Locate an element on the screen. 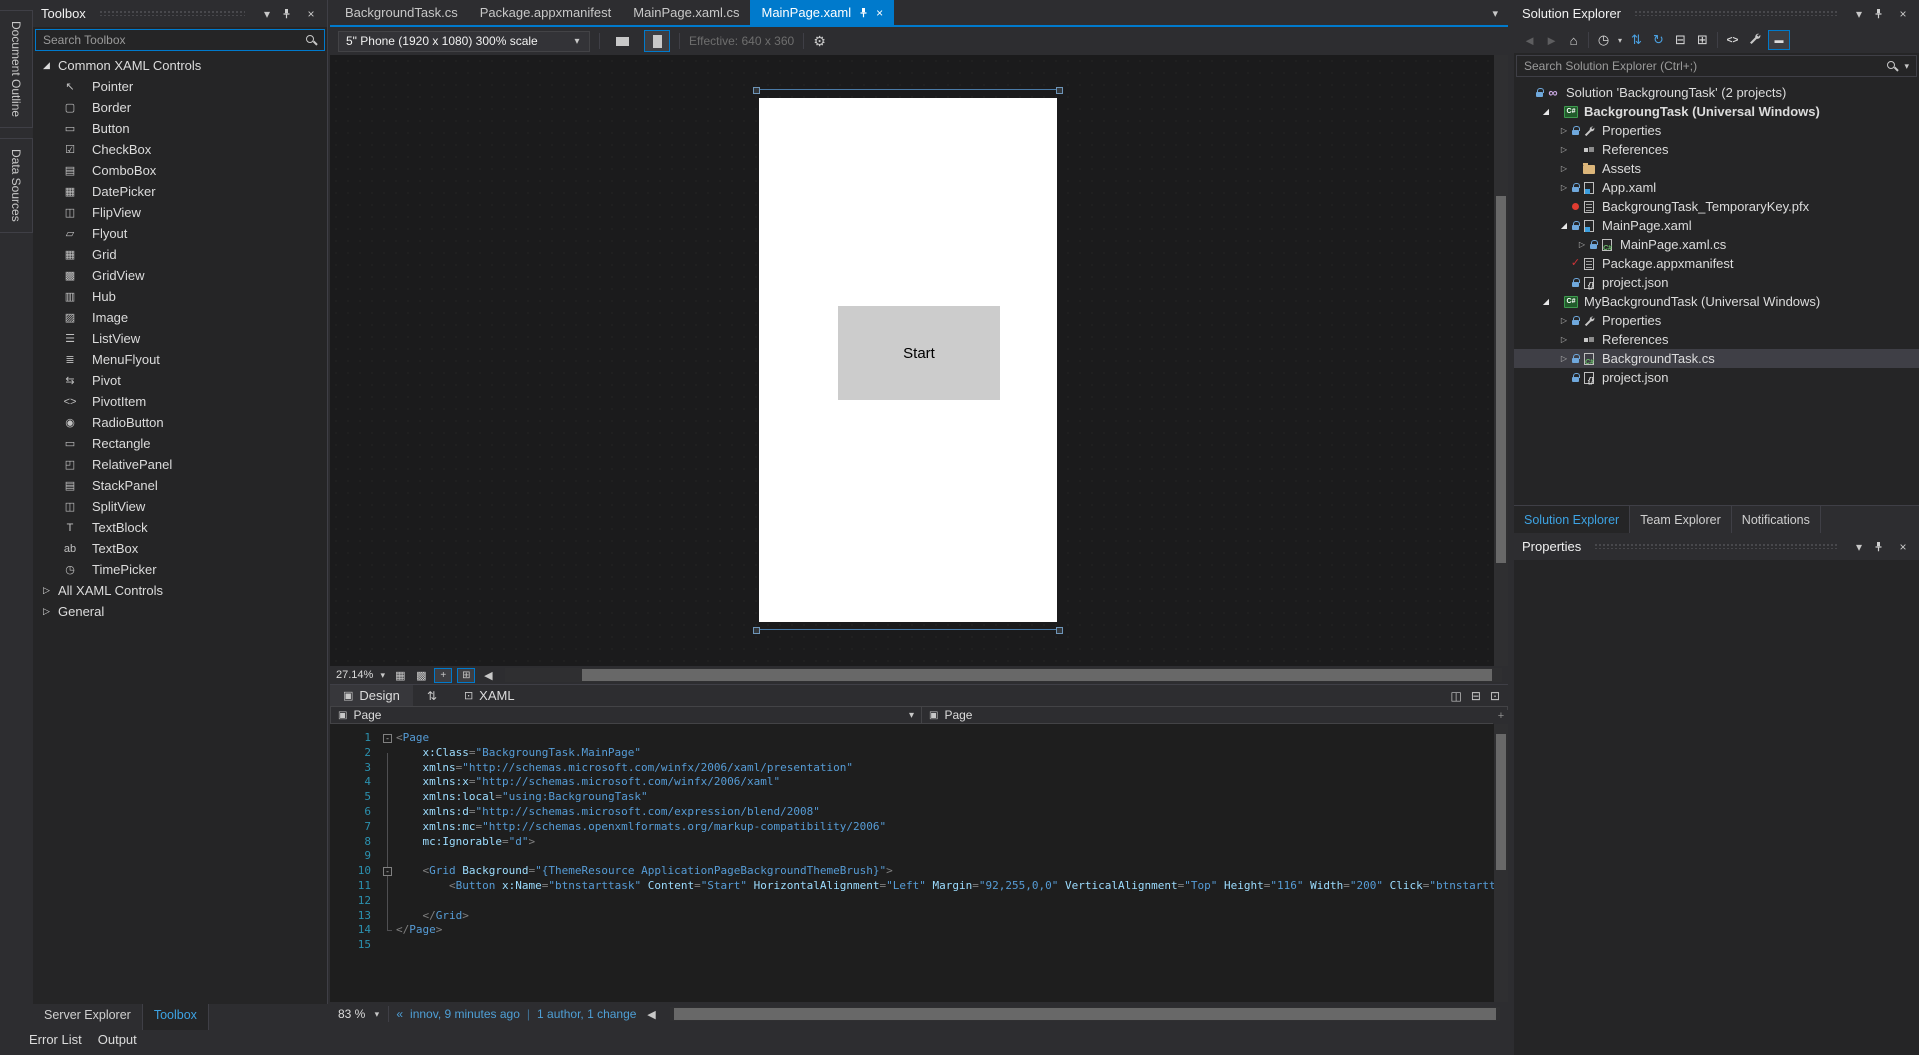 This screenshot has height=1055, width=1919. home-icon: ⌂ is located at coordinates (1573, 40).